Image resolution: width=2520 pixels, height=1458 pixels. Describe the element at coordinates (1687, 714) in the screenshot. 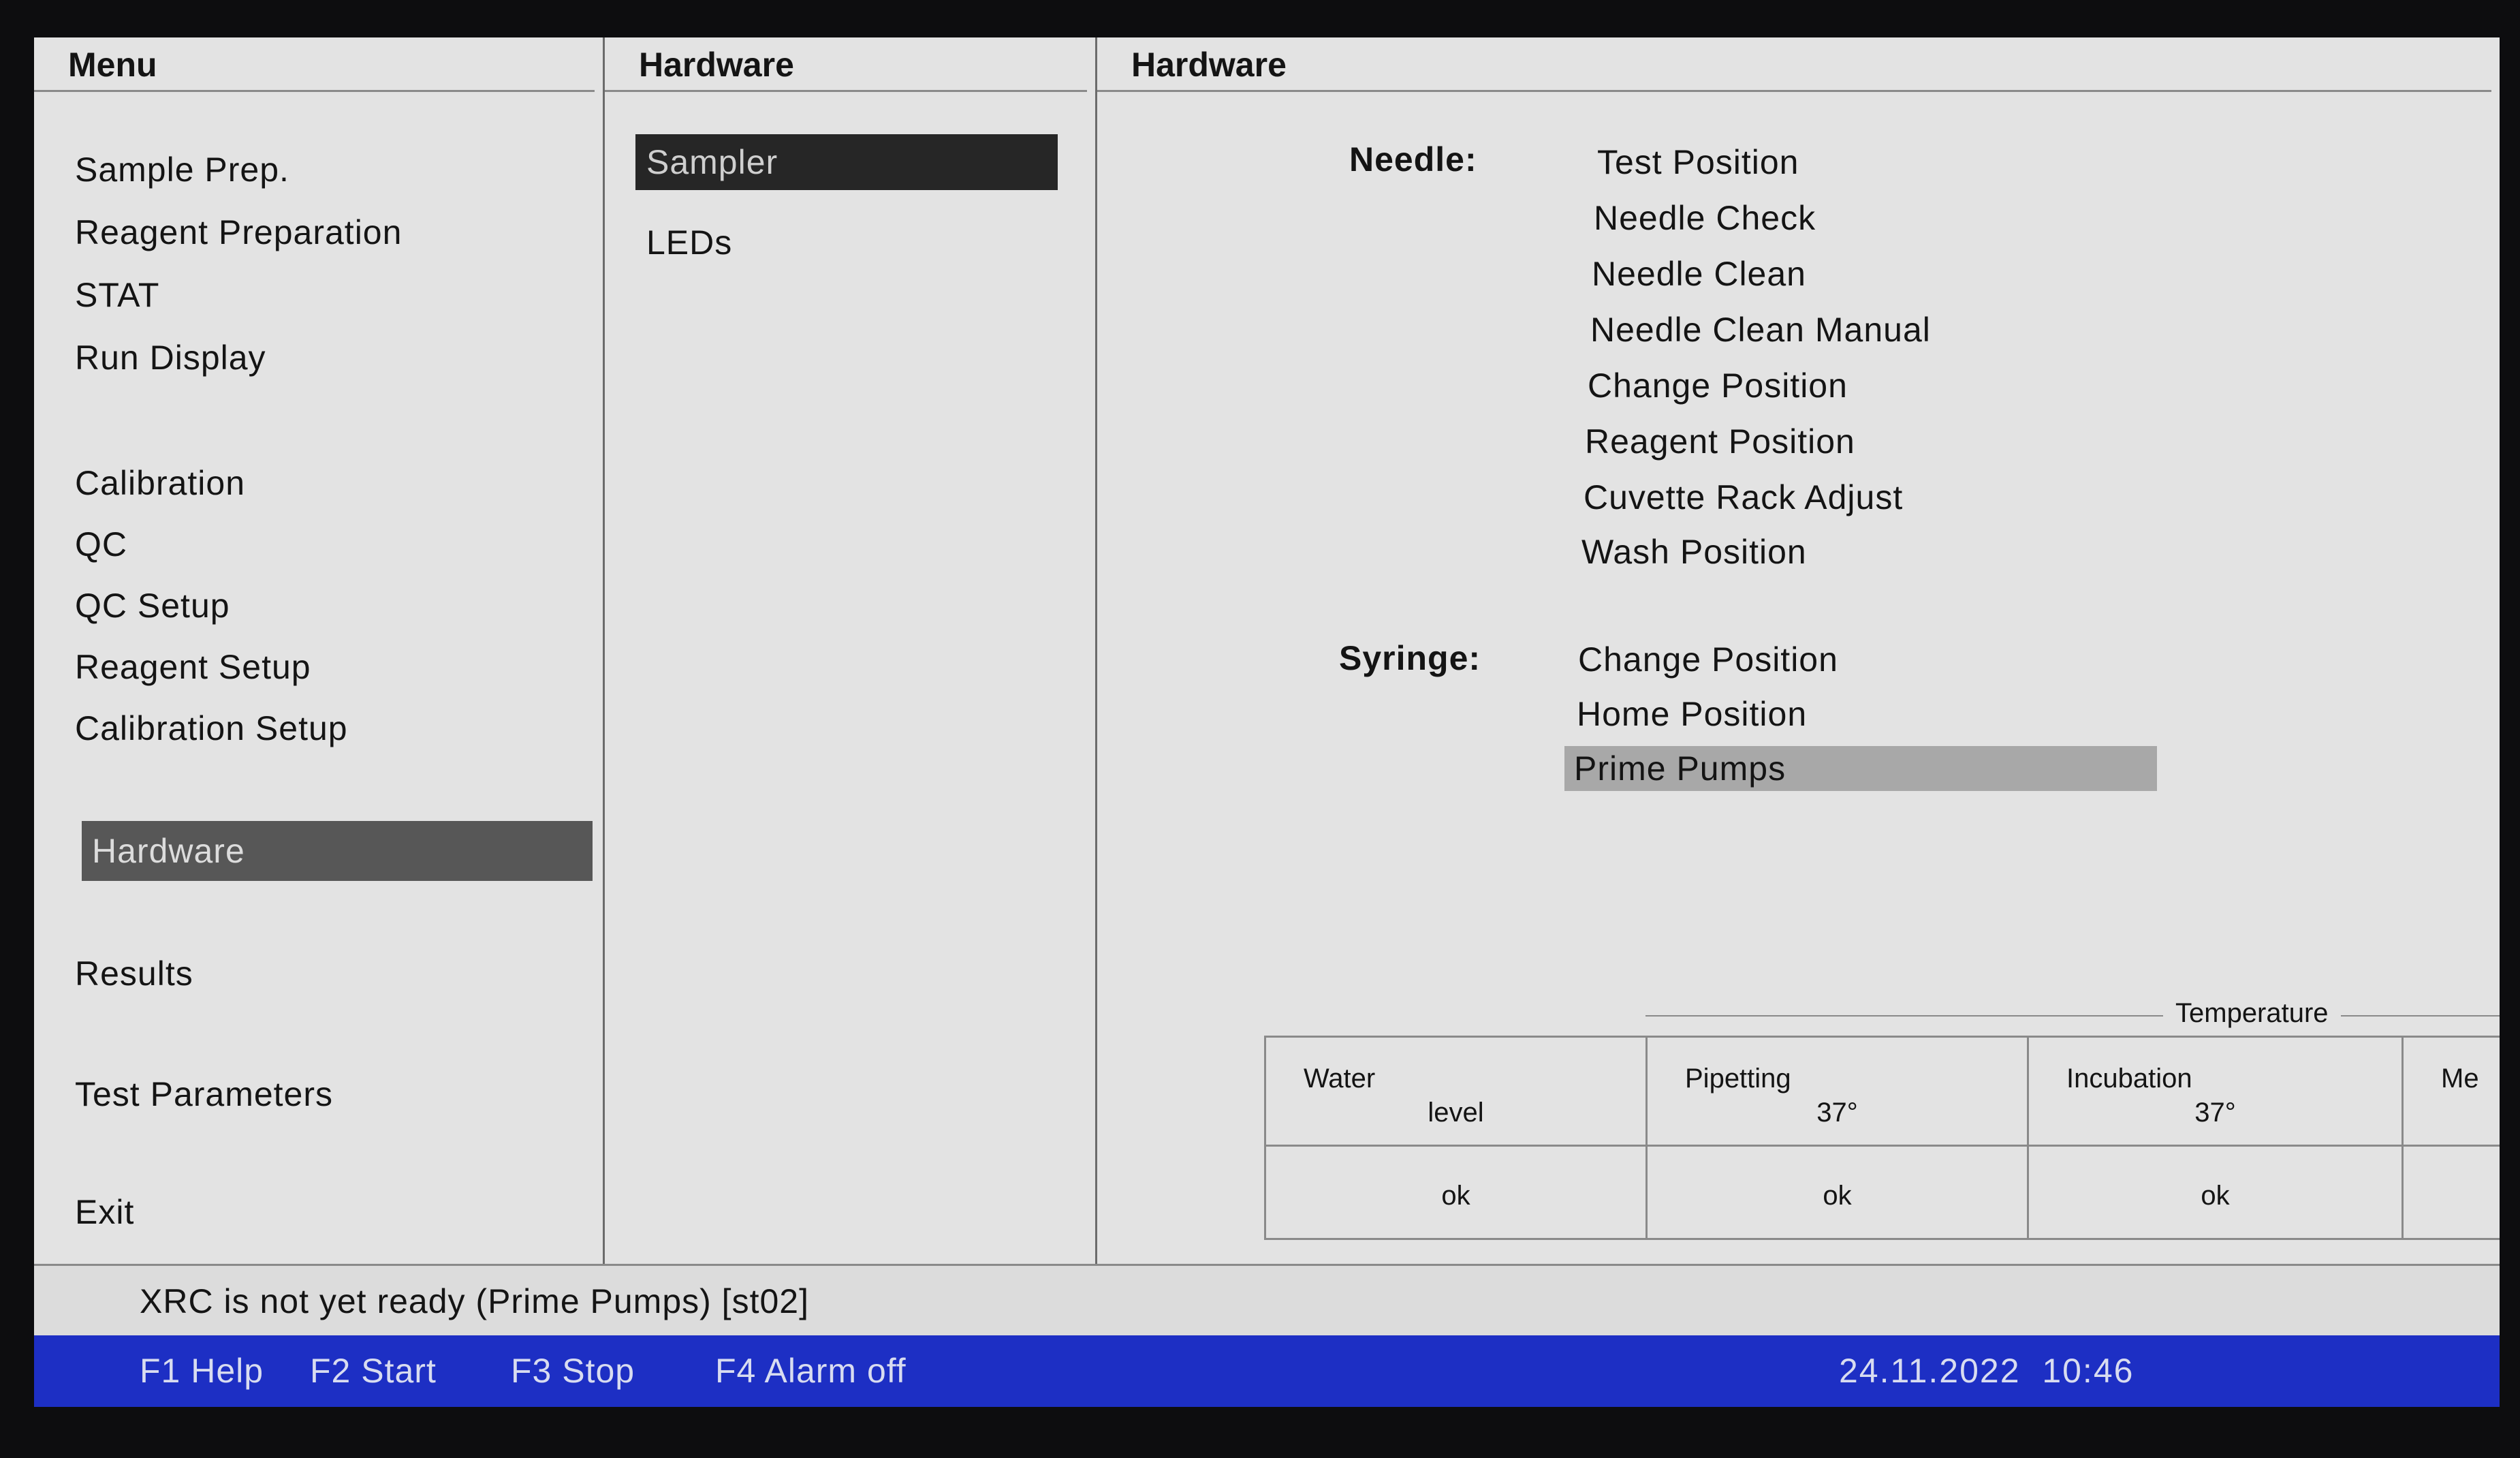

I see `syringe-action-home-position: Home Position` at that location.